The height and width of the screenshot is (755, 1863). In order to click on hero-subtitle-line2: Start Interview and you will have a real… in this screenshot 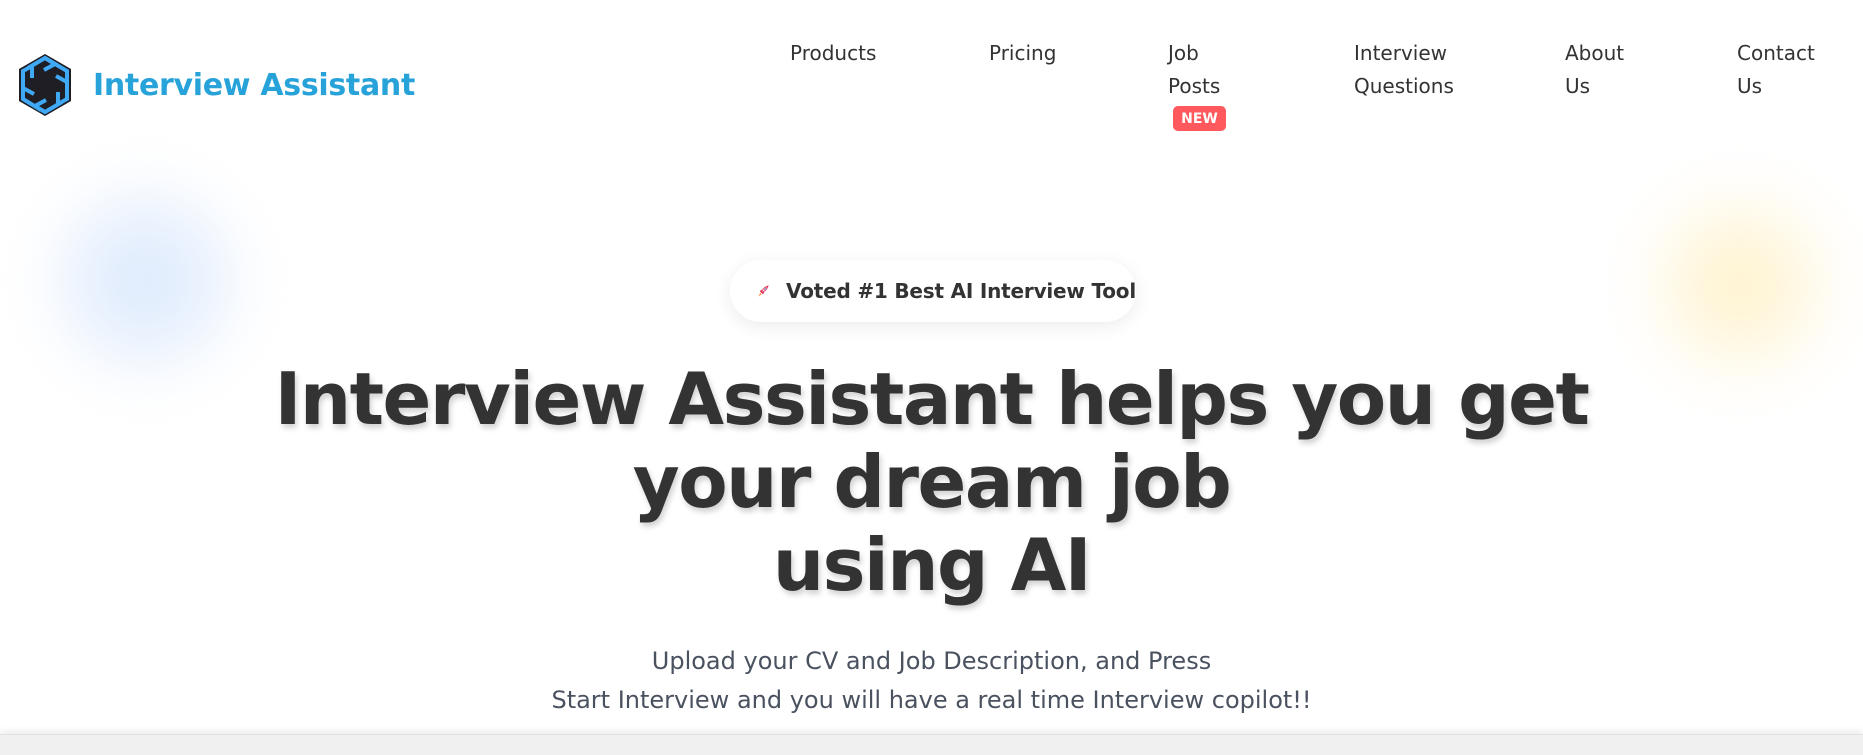, I will do `click(931, 700)`.